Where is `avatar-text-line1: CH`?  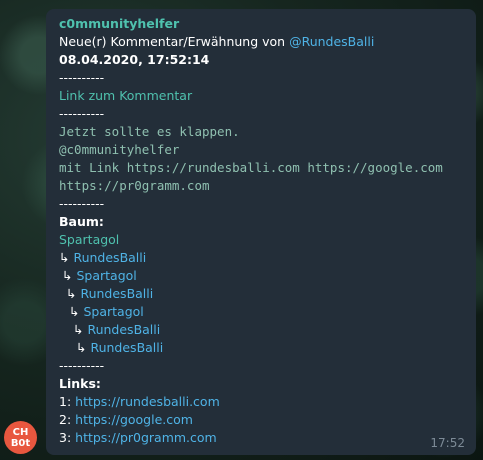
avatar-text-line1: CH is located at coordinates (20, 432).